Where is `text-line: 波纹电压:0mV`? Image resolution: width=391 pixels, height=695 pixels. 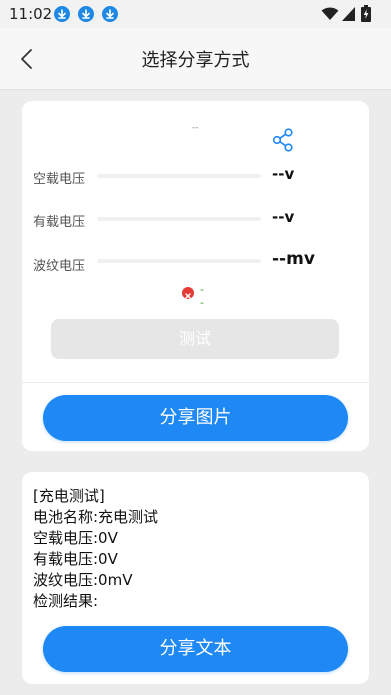 text-line: 波纹电压:0mV is located at coordinates (83, 580).